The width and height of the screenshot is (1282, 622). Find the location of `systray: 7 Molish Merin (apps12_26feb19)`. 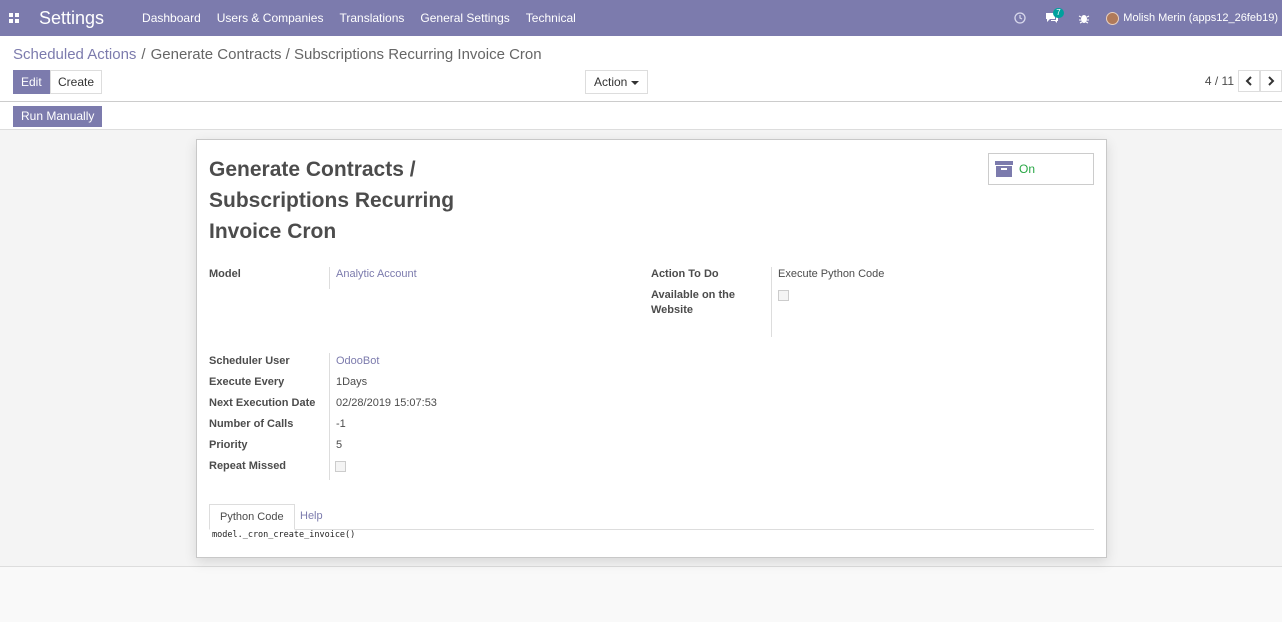

systray: 7 Molish Merin (apps12_26feb19) is located at coordinates (1143, 18).